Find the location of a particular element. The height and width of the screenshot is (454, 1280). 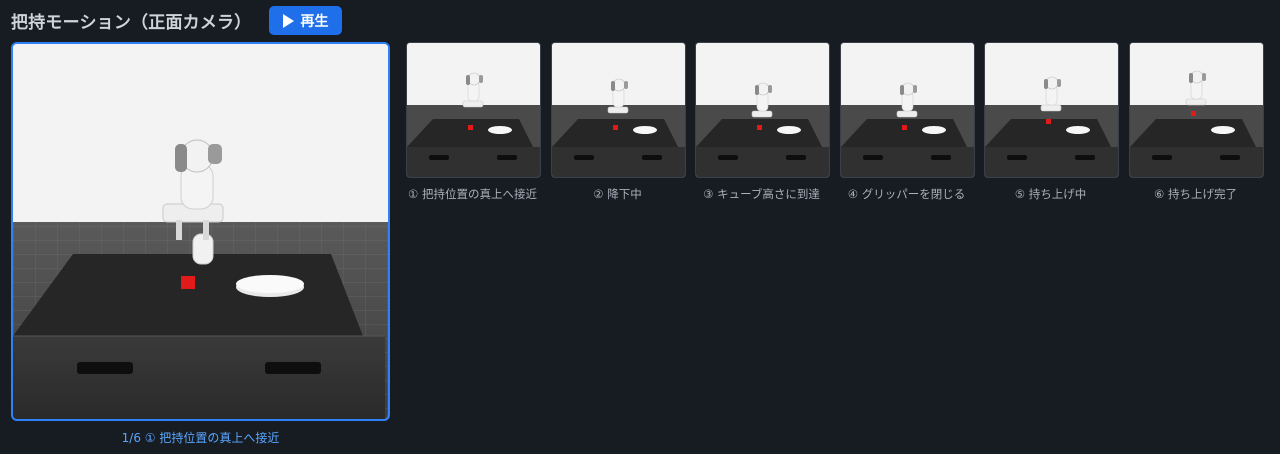

header: 把持モーション（正面カメラ） 再生 is located at coordinates (177, 20).